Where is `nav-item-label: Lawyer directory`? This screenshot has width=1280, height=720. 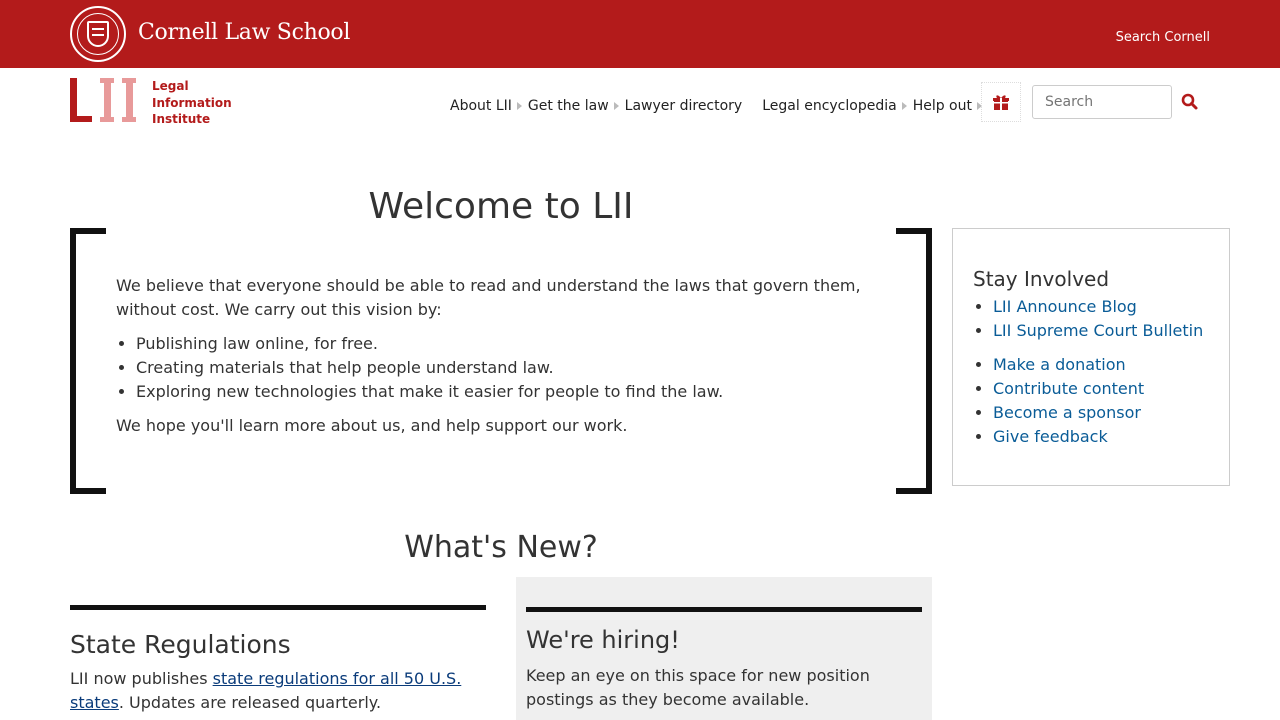 nav-item-label: Lawyer directory is located at coordinates (683, 106).